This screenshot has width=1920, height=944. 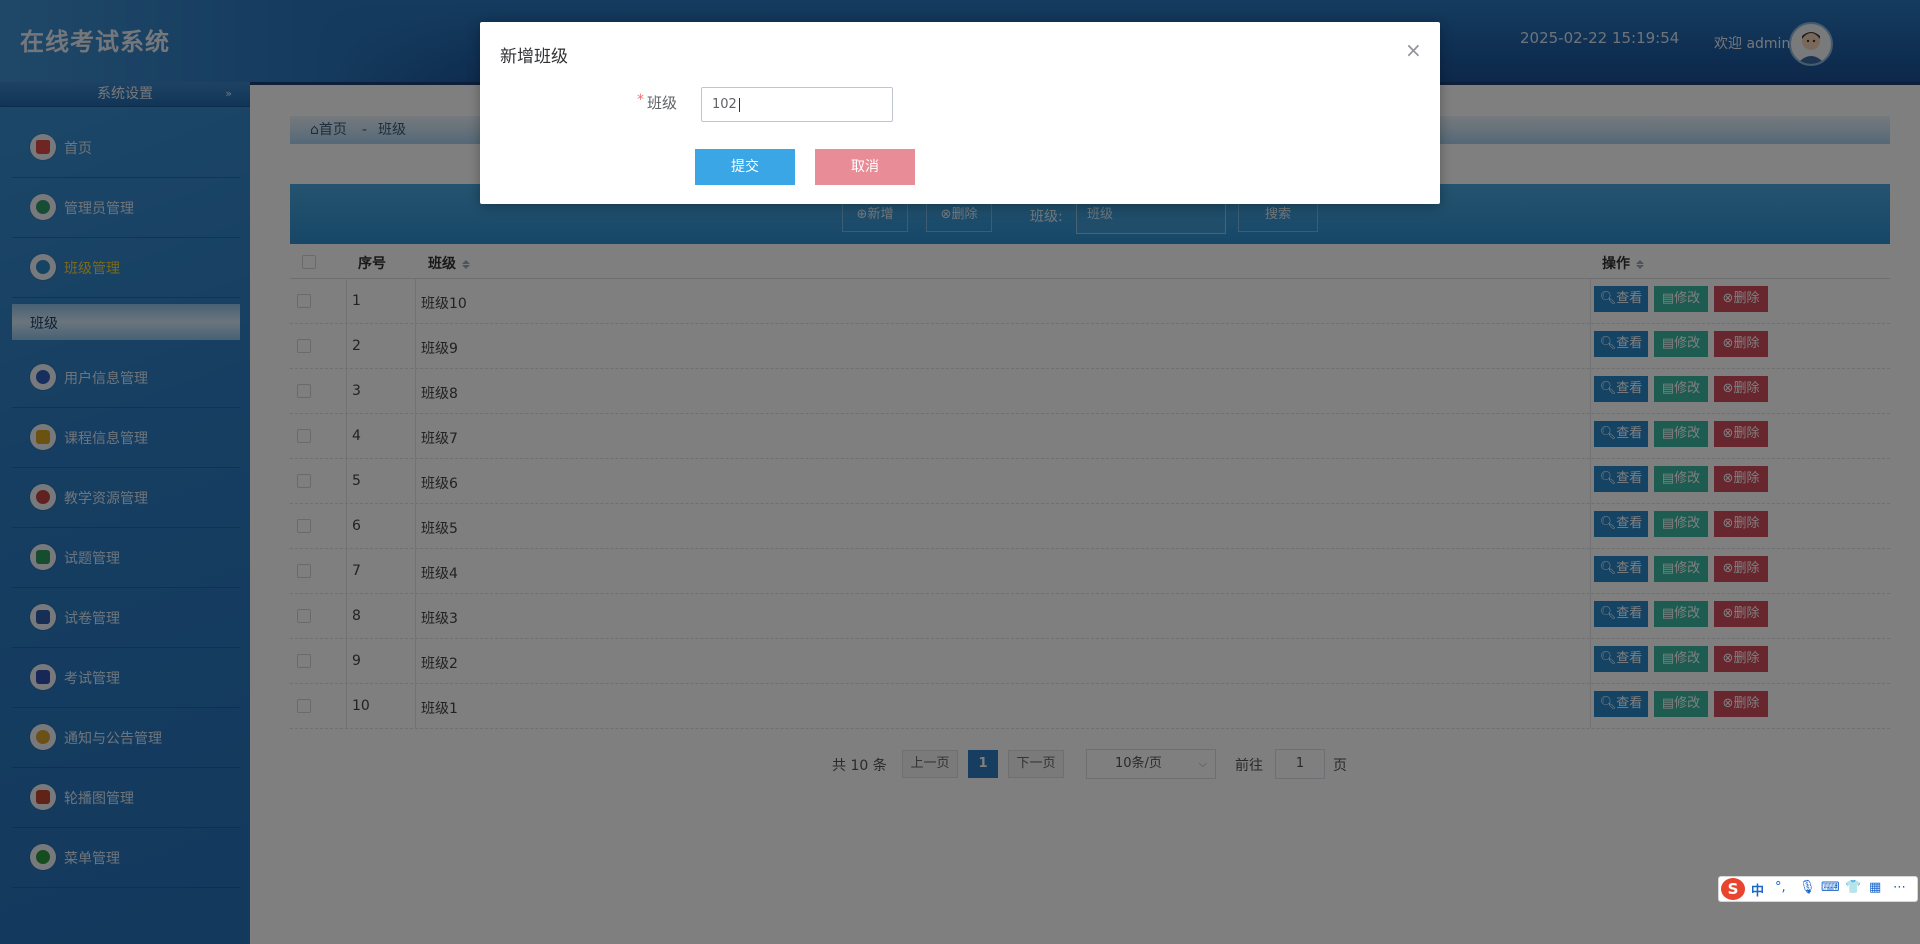 I want to click on keyboard-icon: ⌨, so click(x=1830, y=887).